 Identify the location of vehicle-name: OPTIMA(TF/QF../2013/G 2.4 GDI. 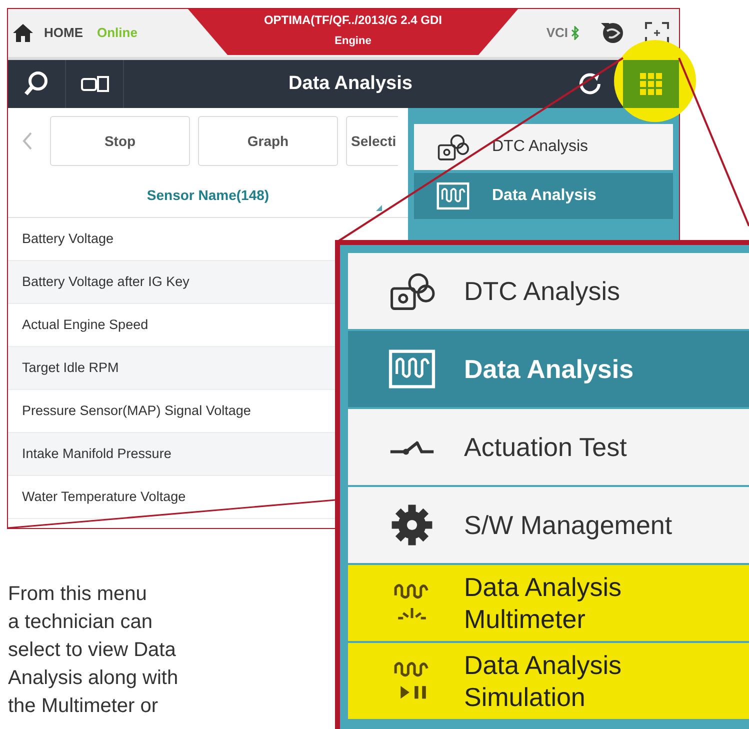
(353, 20).